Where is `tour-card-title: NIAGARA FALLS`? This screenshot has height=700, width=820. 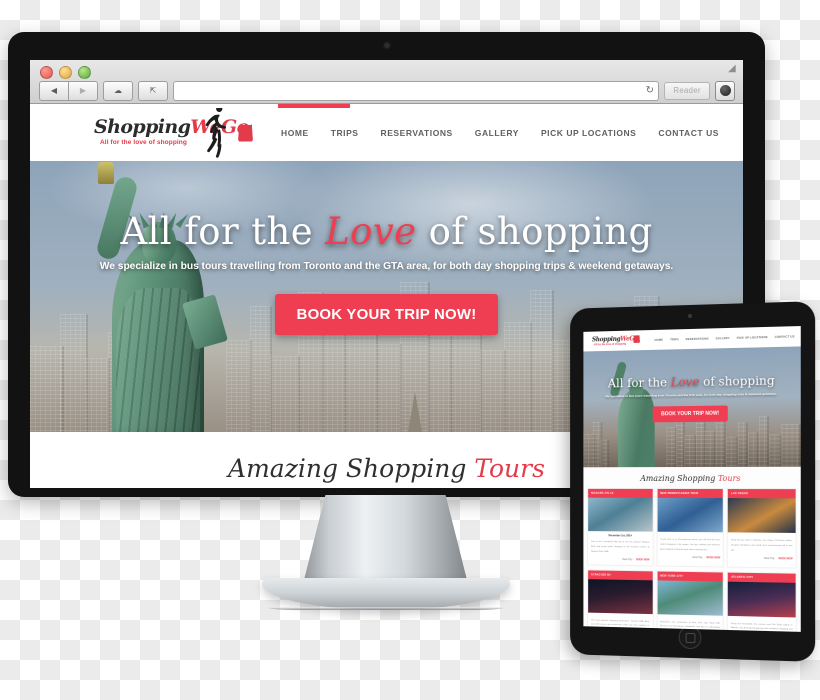
tour-card-title: NIAGARA FALLS is located at coordinates (620, 493).